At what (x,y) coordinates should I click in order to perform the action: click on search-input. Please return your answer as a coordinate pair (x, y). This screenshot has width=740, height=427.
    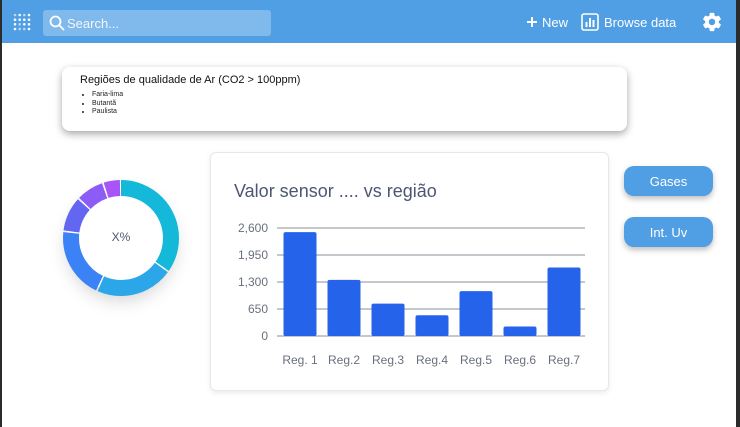
    Looking at the image, I should click on (165, 23).